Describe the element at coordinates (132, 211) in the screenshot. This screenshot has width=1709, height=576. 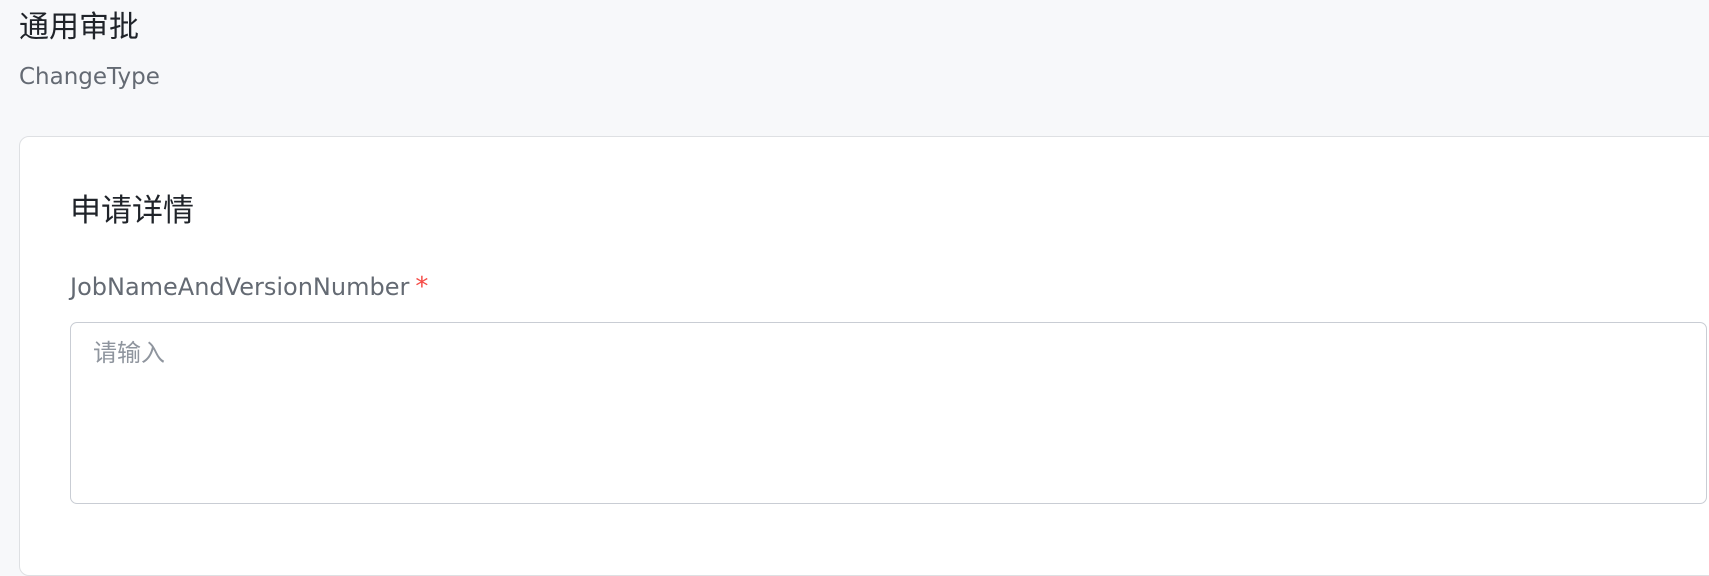
I see `section-title: 申请详情` at that location.